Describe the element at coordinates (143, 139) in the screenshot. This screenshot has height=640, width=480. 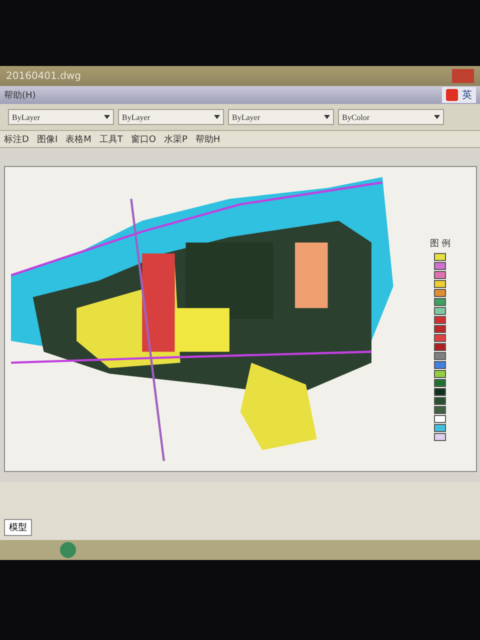
I see `menu-item: 窗口O` at that location.